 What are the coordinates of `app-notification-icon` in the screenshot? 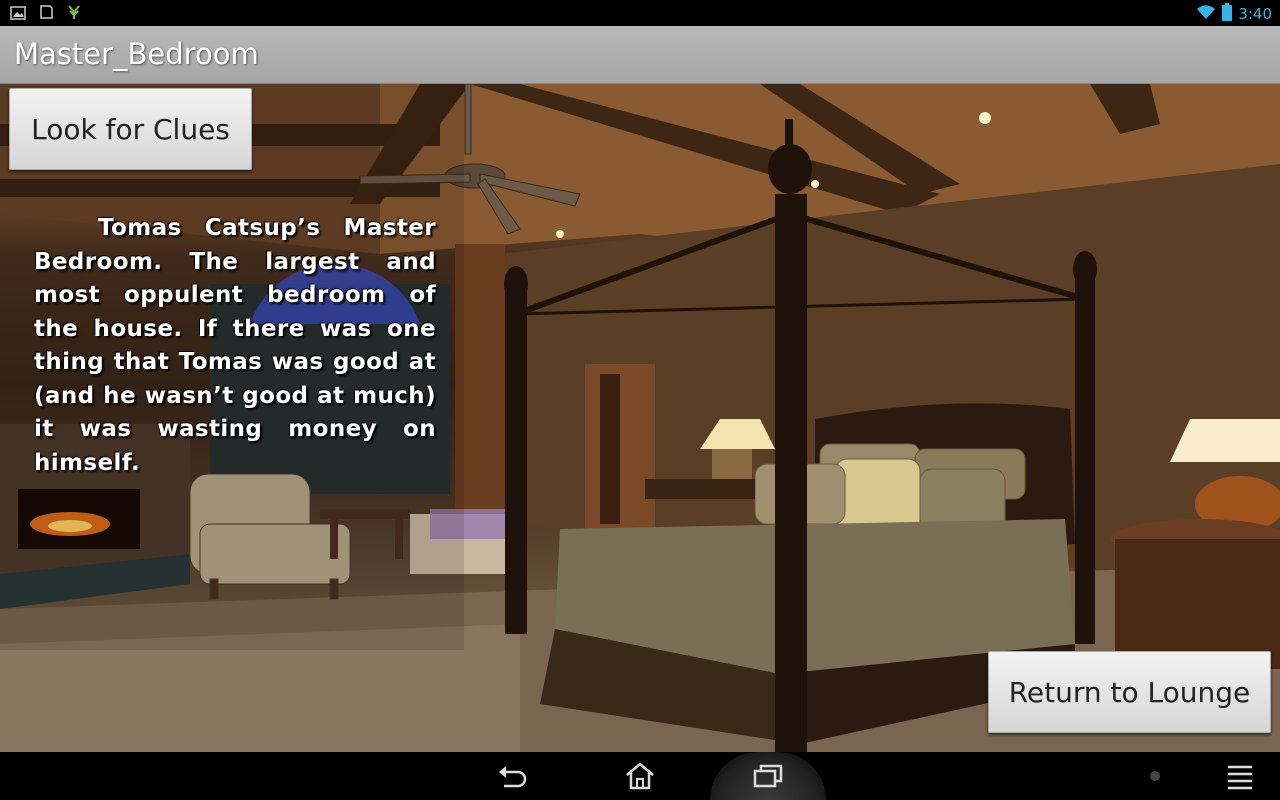 It's located at (46, 14).